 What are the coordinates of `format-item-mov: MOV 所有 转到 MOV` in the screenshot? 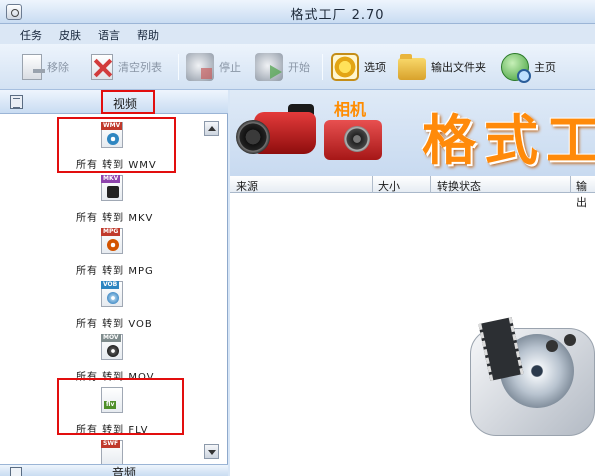 It's located at (120, 359).